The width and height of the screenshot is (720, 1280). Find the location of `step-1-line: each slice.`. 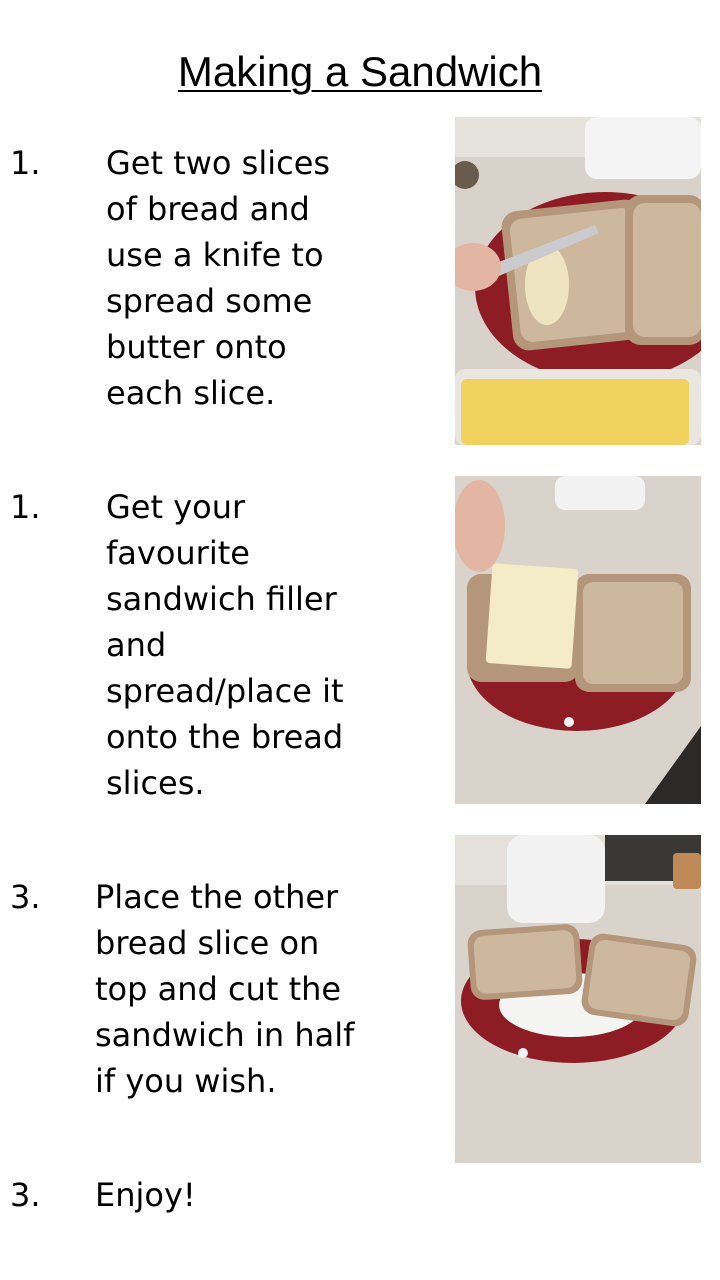

step-1-line: each slice. is located at coordinates (191, 393).